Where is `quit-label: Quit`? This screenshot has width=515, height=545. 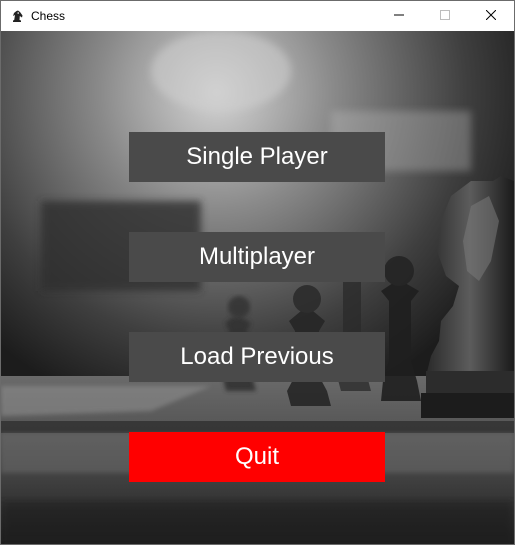
quit-label: Quit is located at coordinates (256, 456).